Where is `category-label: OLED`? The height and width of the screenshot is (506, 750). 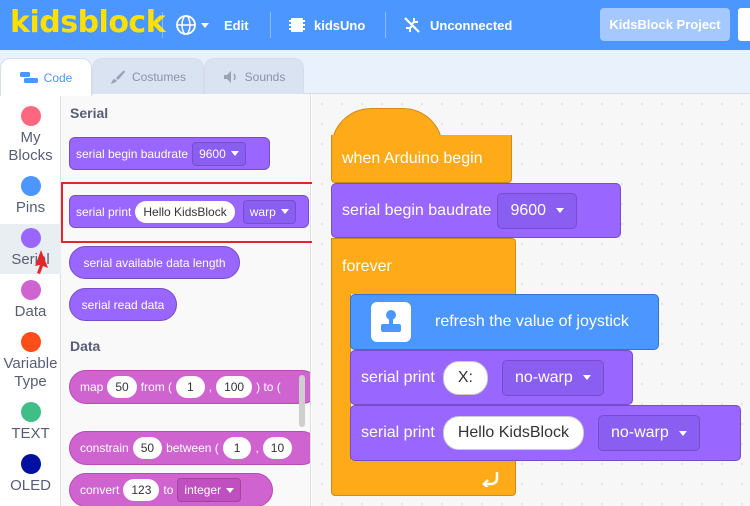
category-label: OLED is located at coordinates (30, 485).